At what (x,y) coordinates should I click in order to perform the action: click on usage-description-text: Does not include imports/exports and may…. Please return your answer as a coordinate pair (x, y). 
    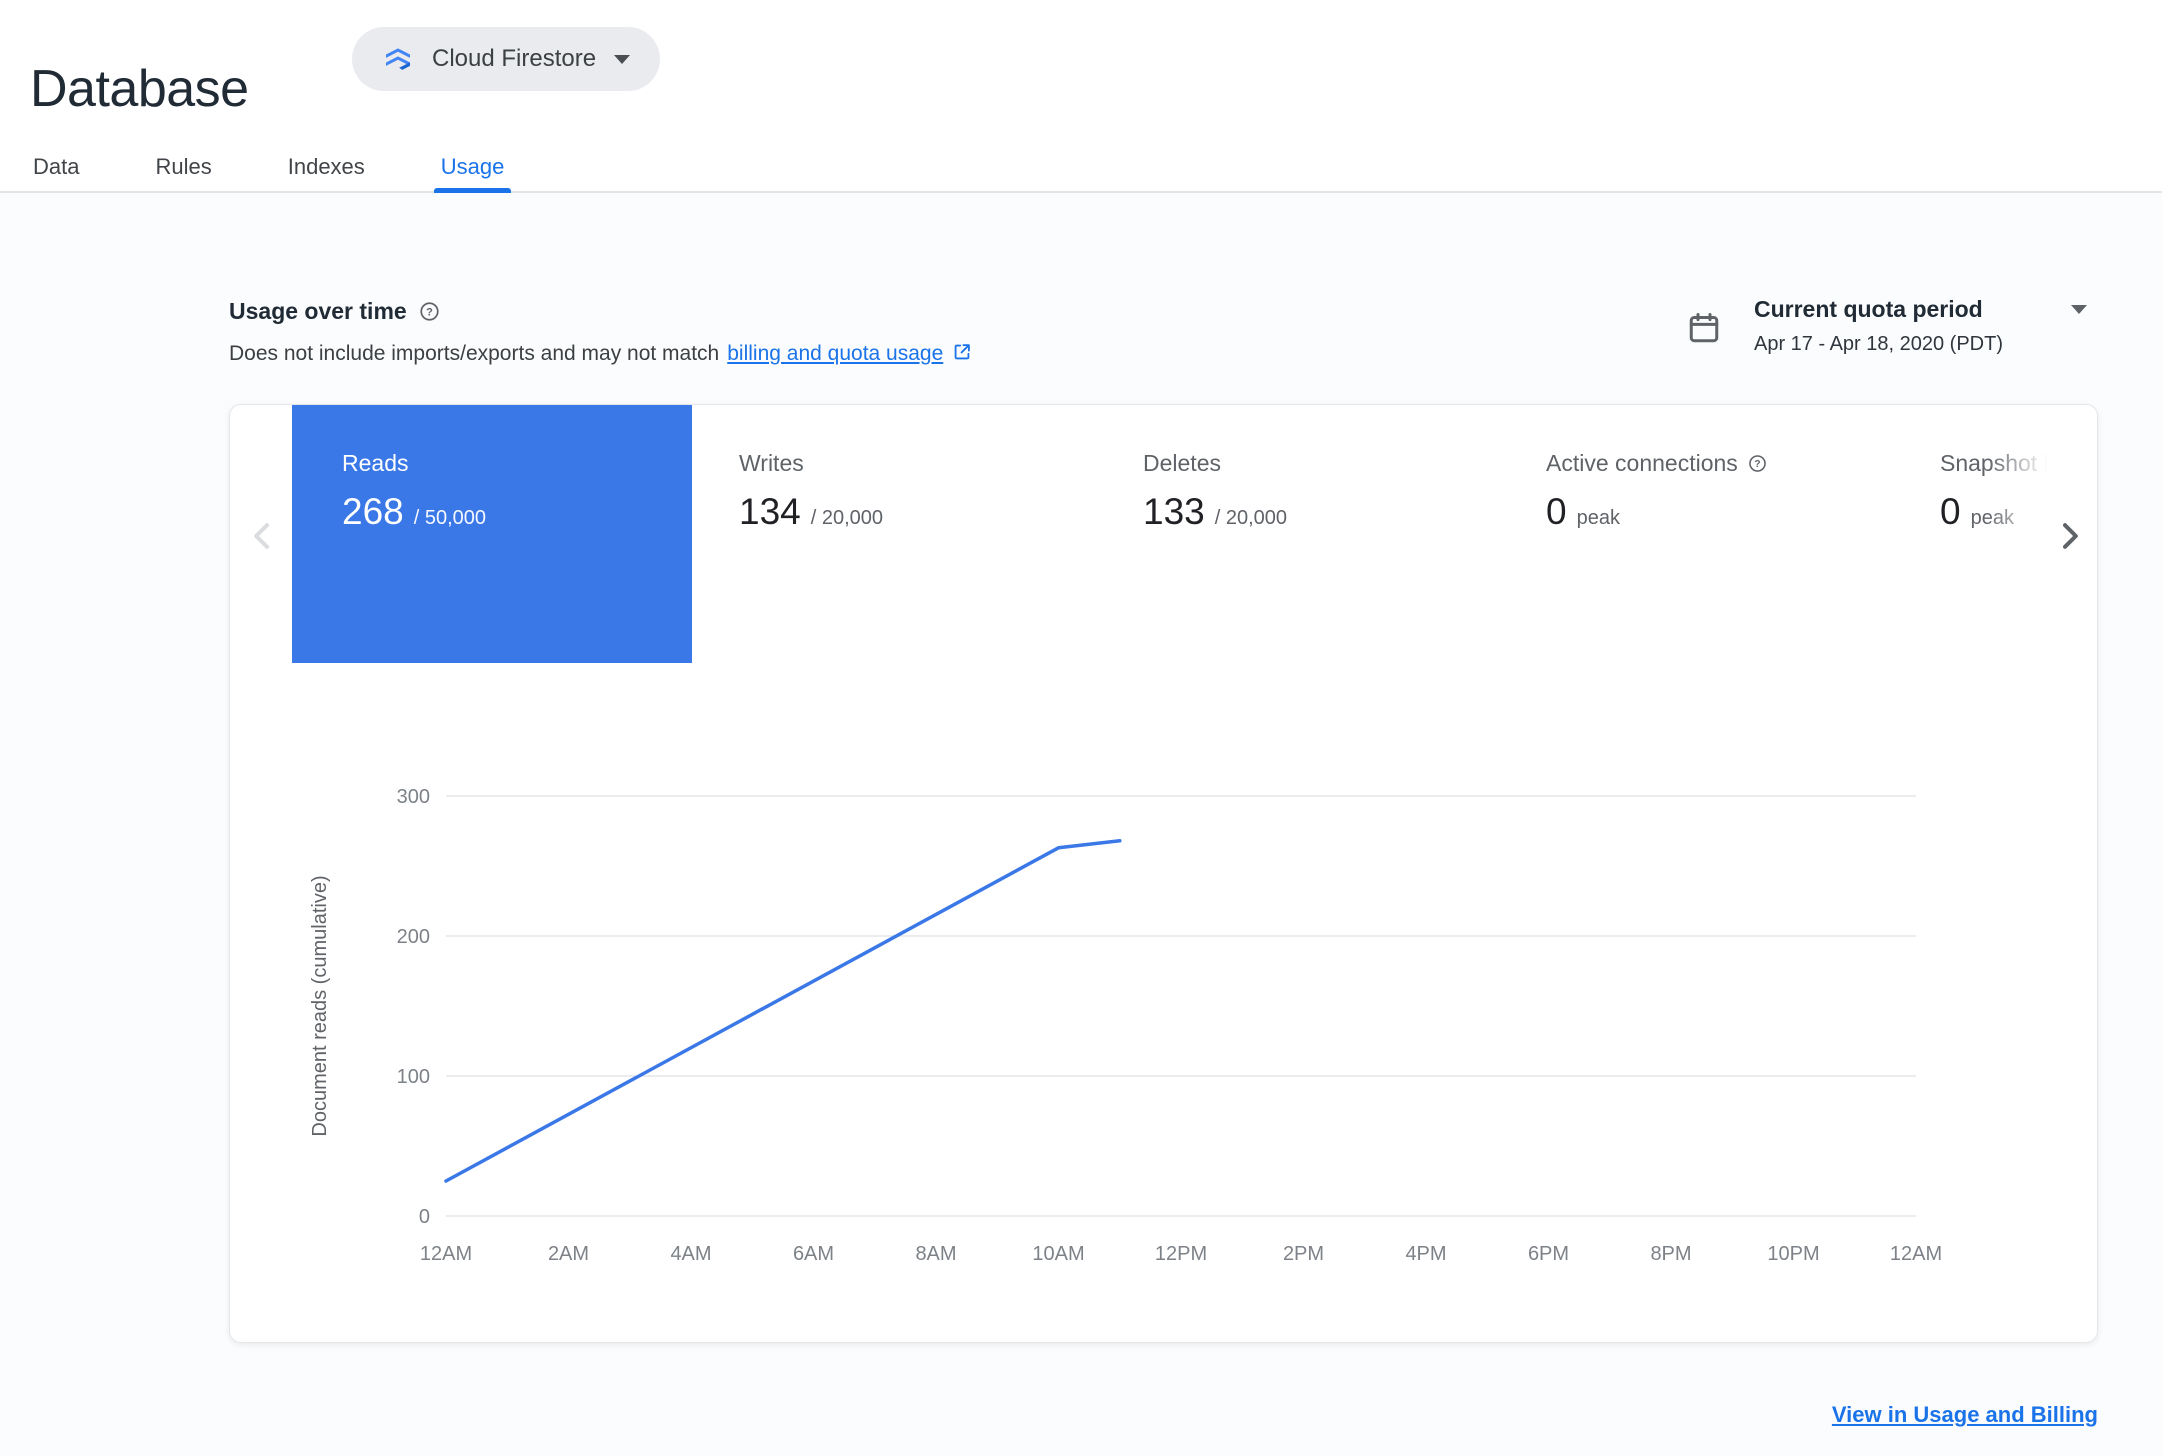
    Looking at the image, I should click on (474, 353).